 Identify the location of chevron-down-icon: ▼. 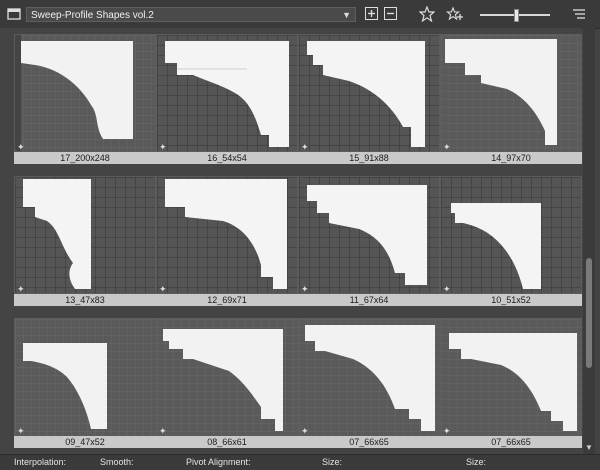
(346, 15).